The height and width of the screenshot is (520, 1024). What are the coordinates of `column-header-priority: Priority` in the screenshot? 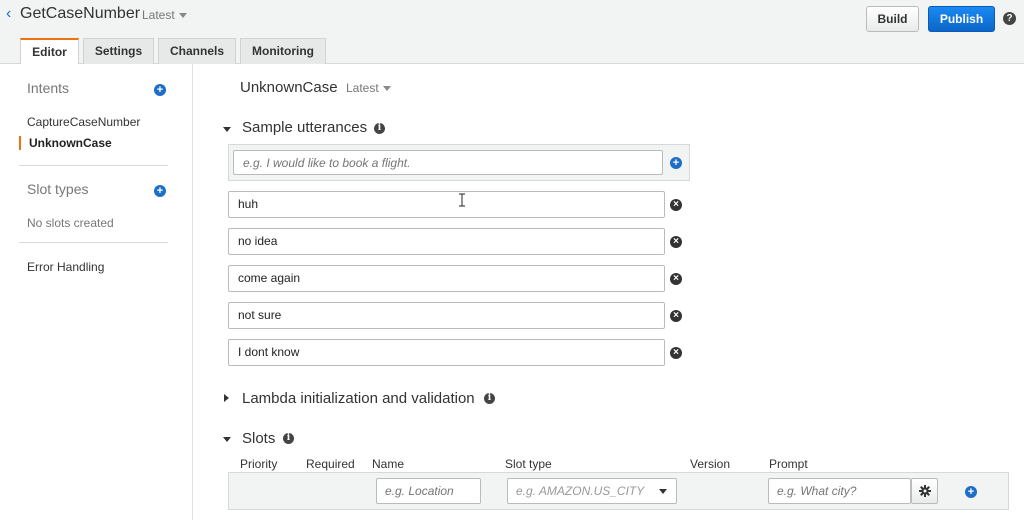 It's located at (259, 464).